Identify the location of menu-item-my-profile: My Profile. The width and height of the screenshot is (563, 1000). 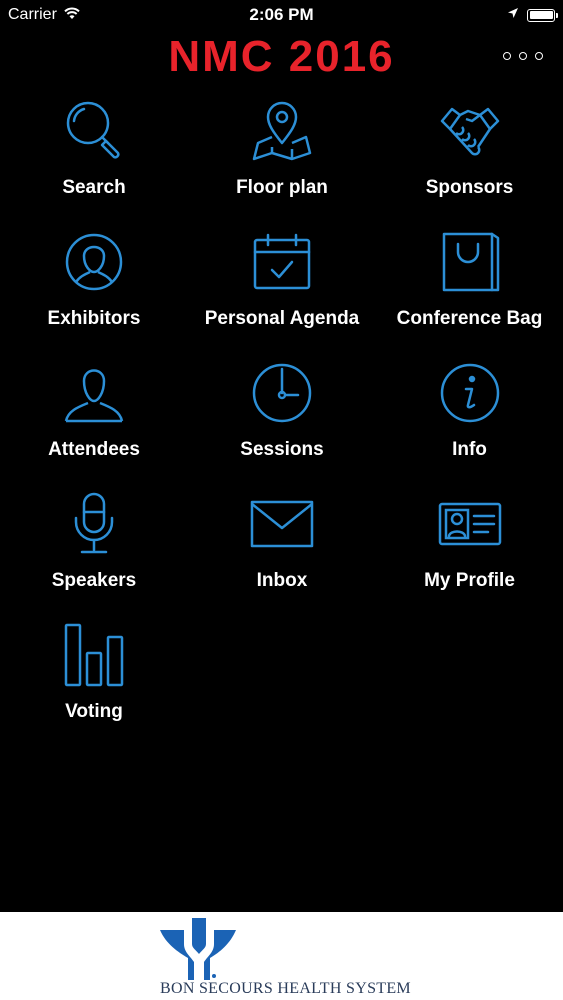
(469, 553).